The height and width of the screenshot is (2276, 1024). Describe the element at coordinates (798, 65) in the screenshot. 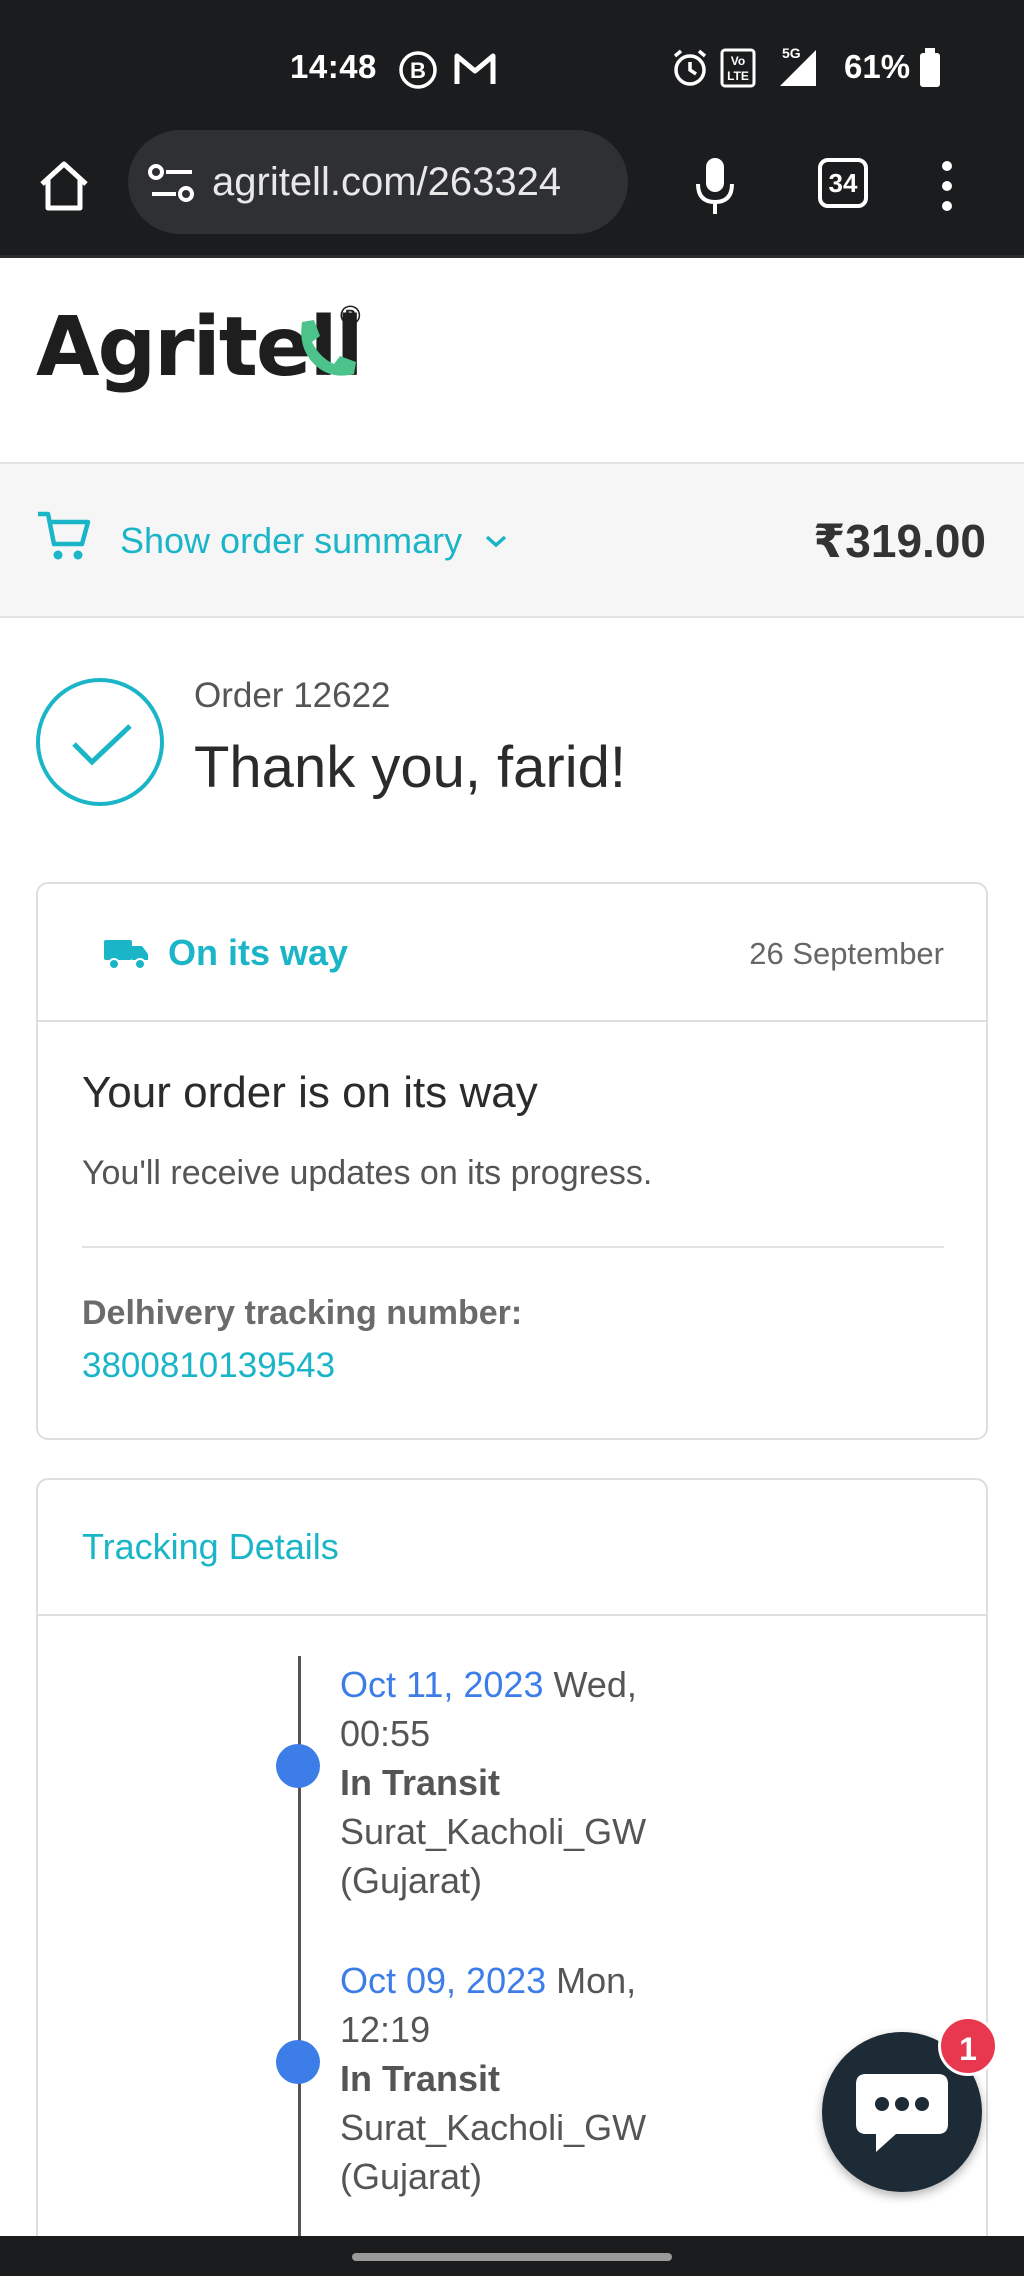

I see `signal-5g-icon: 5G` at that location.